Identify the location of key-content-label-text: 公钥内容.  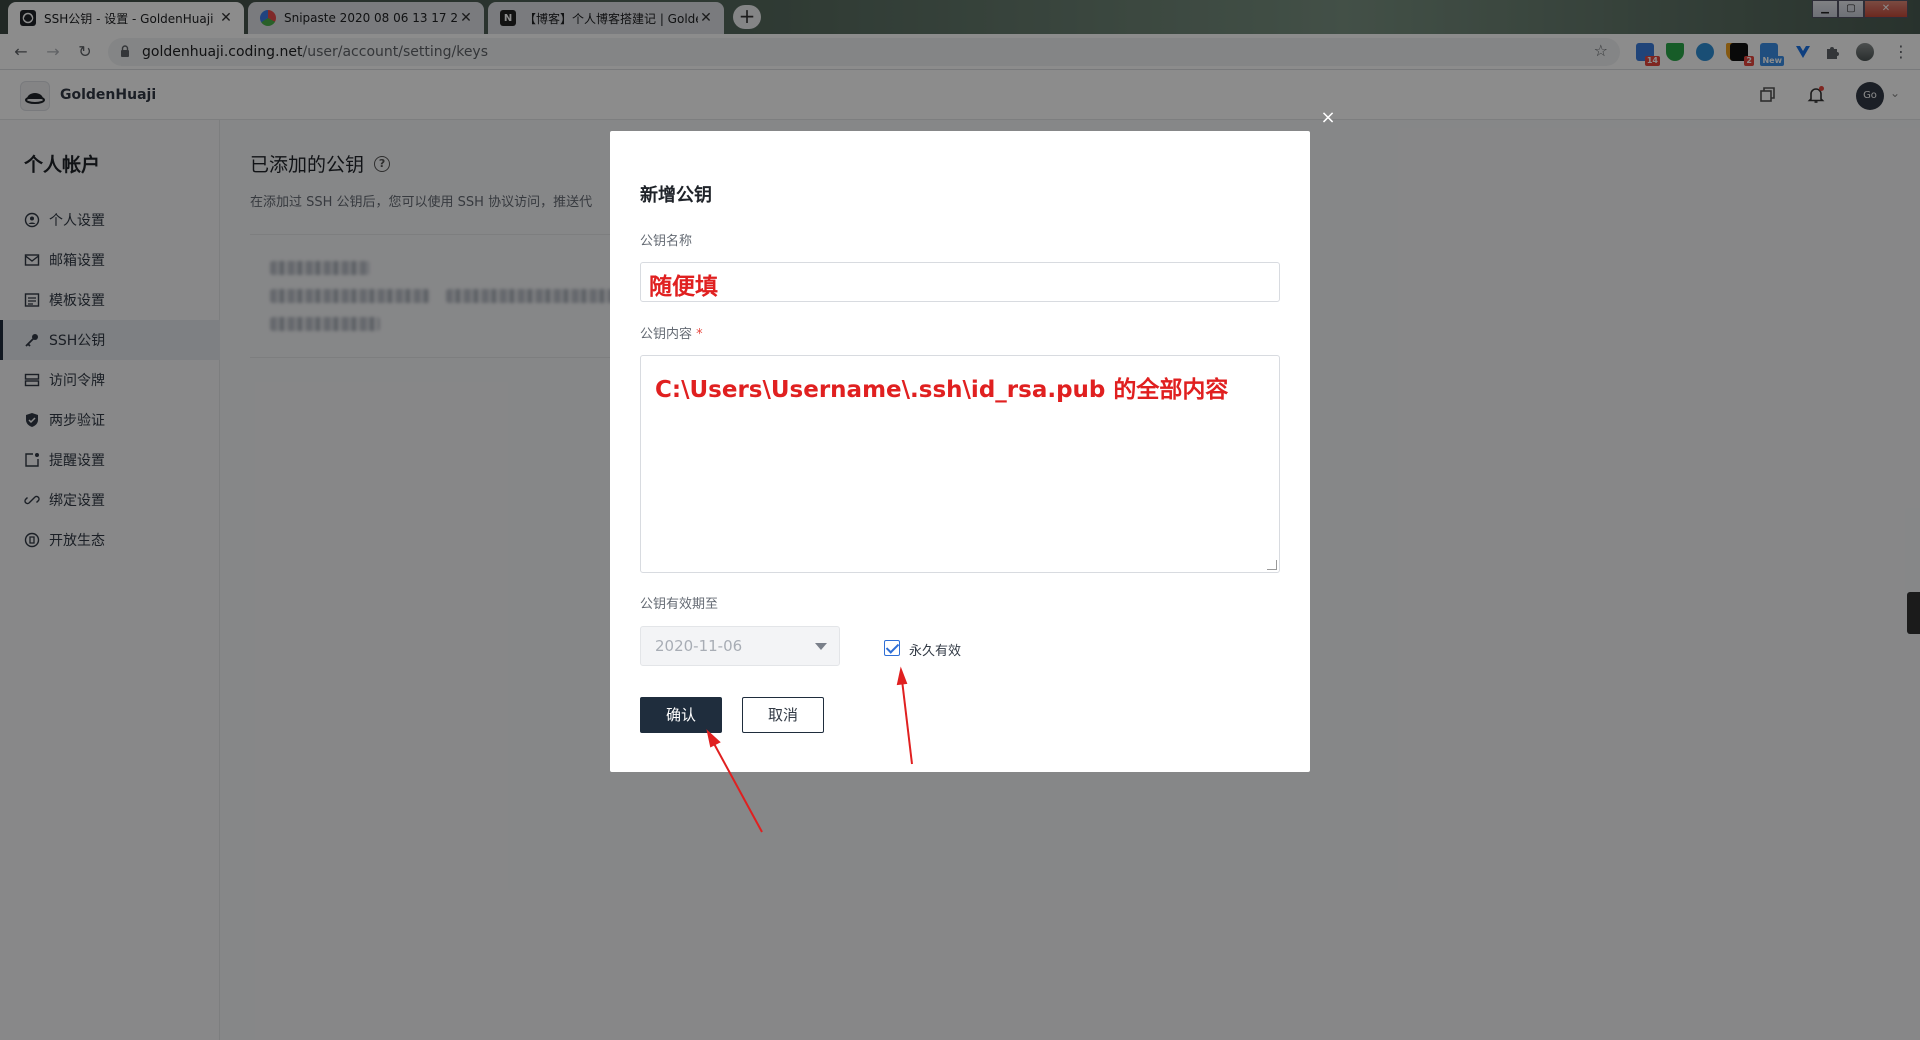
(666, 334).